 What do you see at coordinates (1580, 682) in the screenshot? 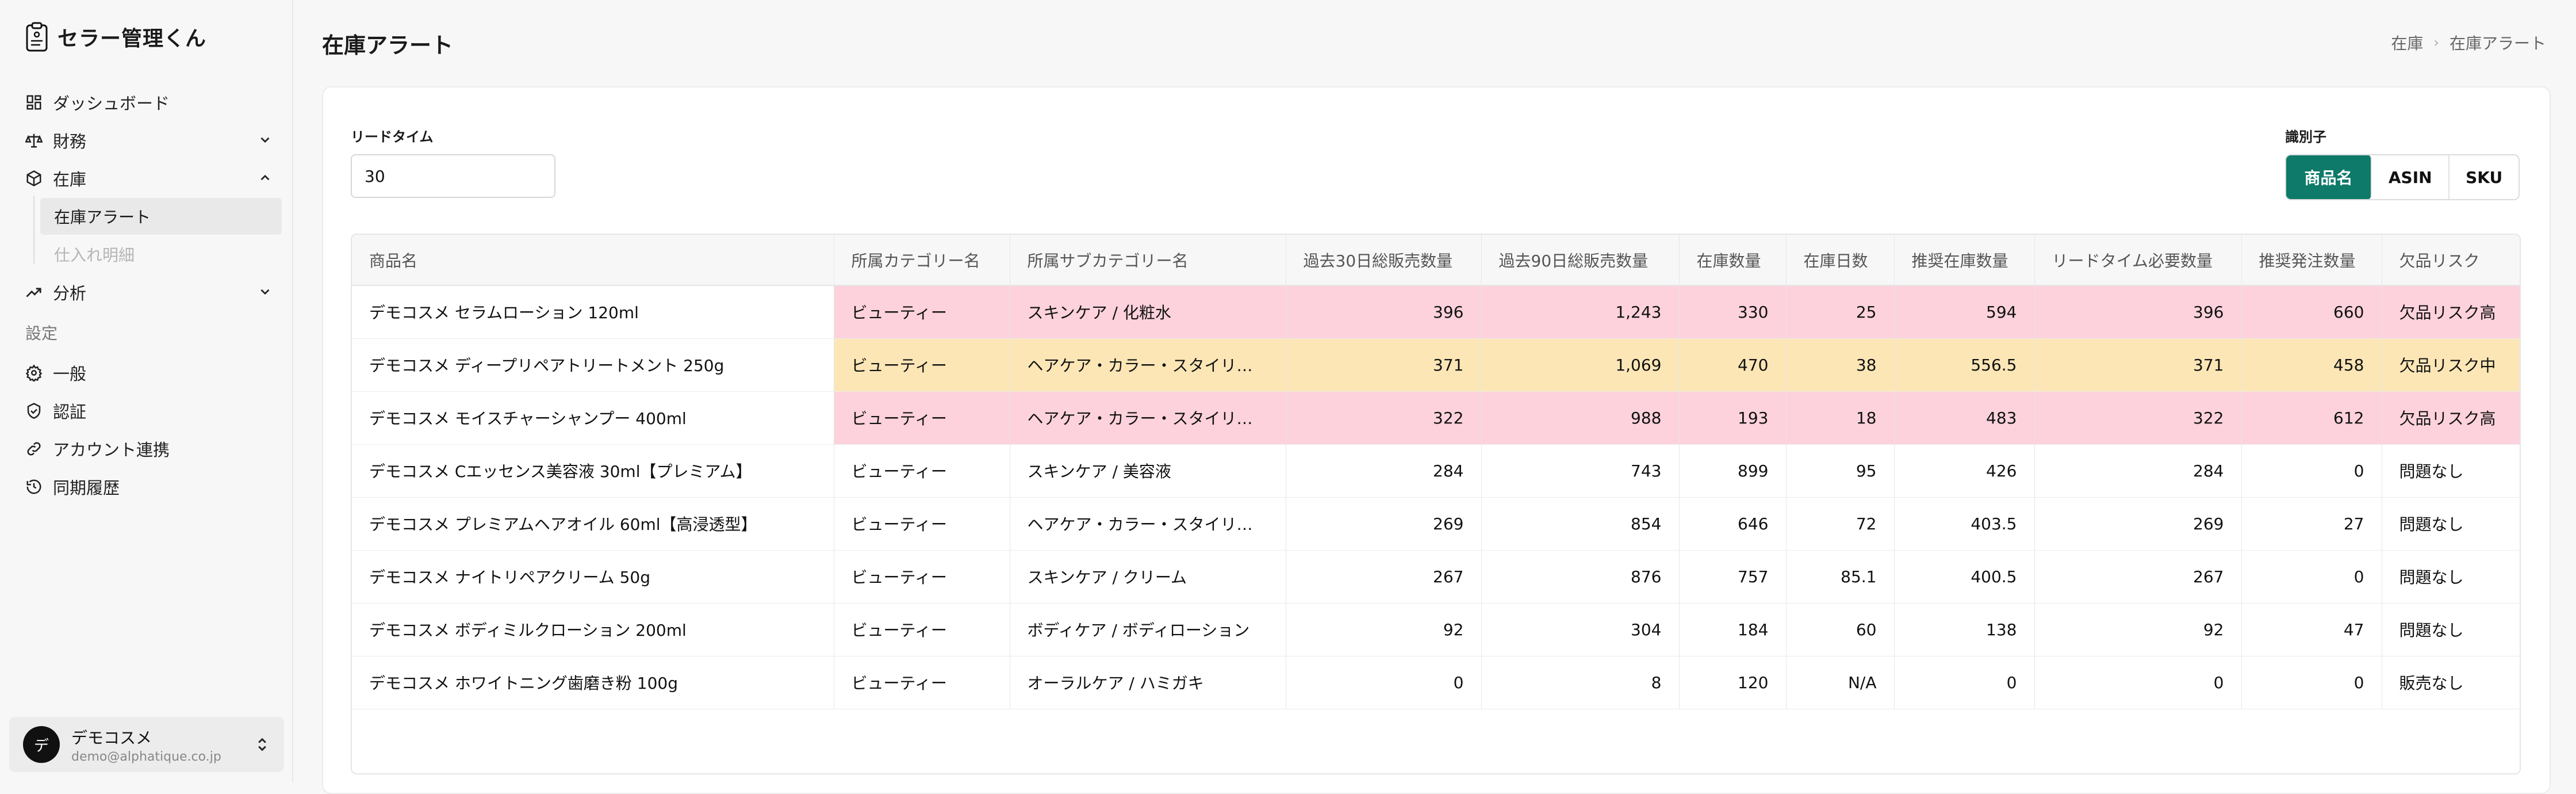
I see `table-cell: 8` at bounding box center [1580, 682].